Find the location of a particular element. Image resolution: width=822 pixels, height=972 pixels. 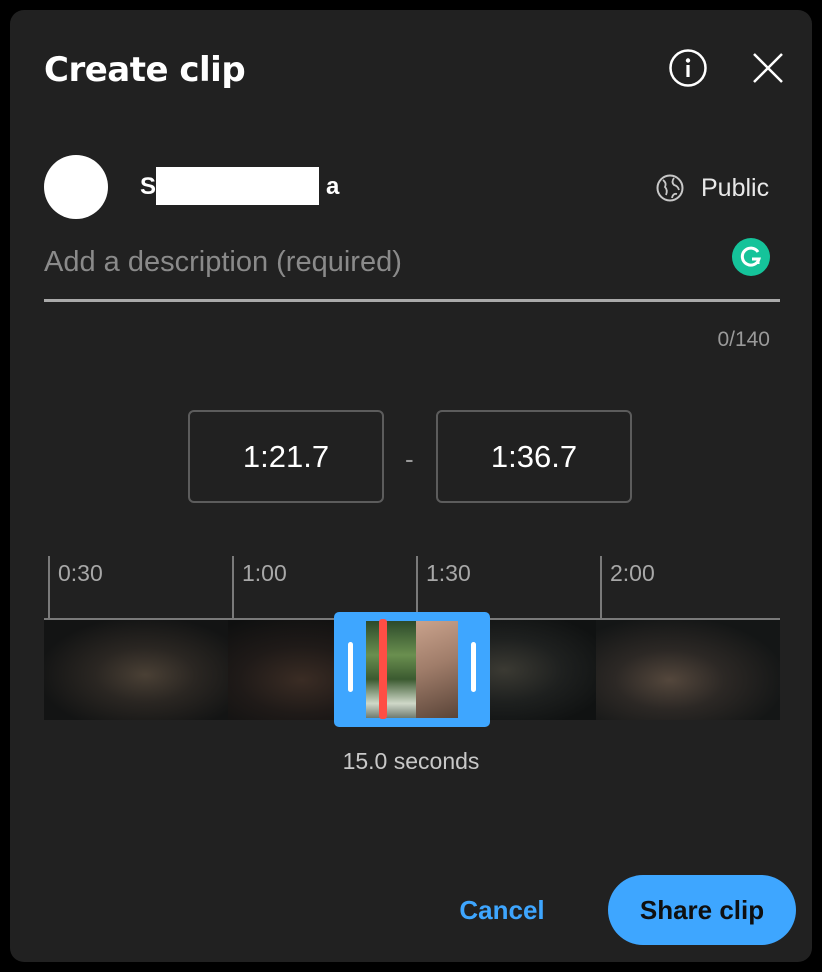

redaction-box is located at coordinates (237, 186).